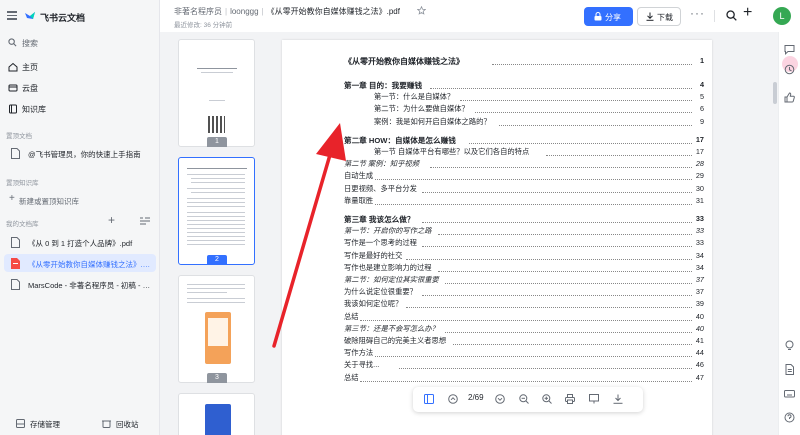 The image size is (800, 435). Describe the element at coordinates (699, 340) in the screenshot. I see `toc-page: 41` at that location.